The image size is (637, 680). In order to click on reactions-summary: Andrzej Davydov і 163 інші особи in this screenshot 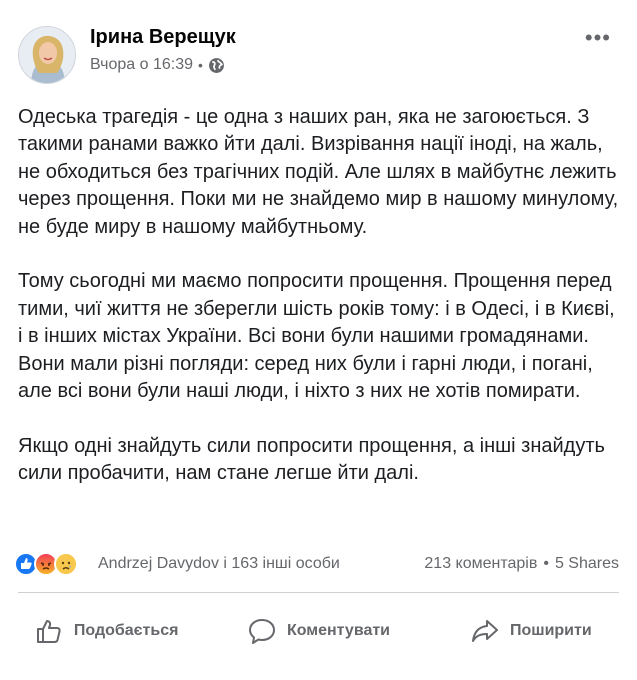, I will do `click(219, 564)`.